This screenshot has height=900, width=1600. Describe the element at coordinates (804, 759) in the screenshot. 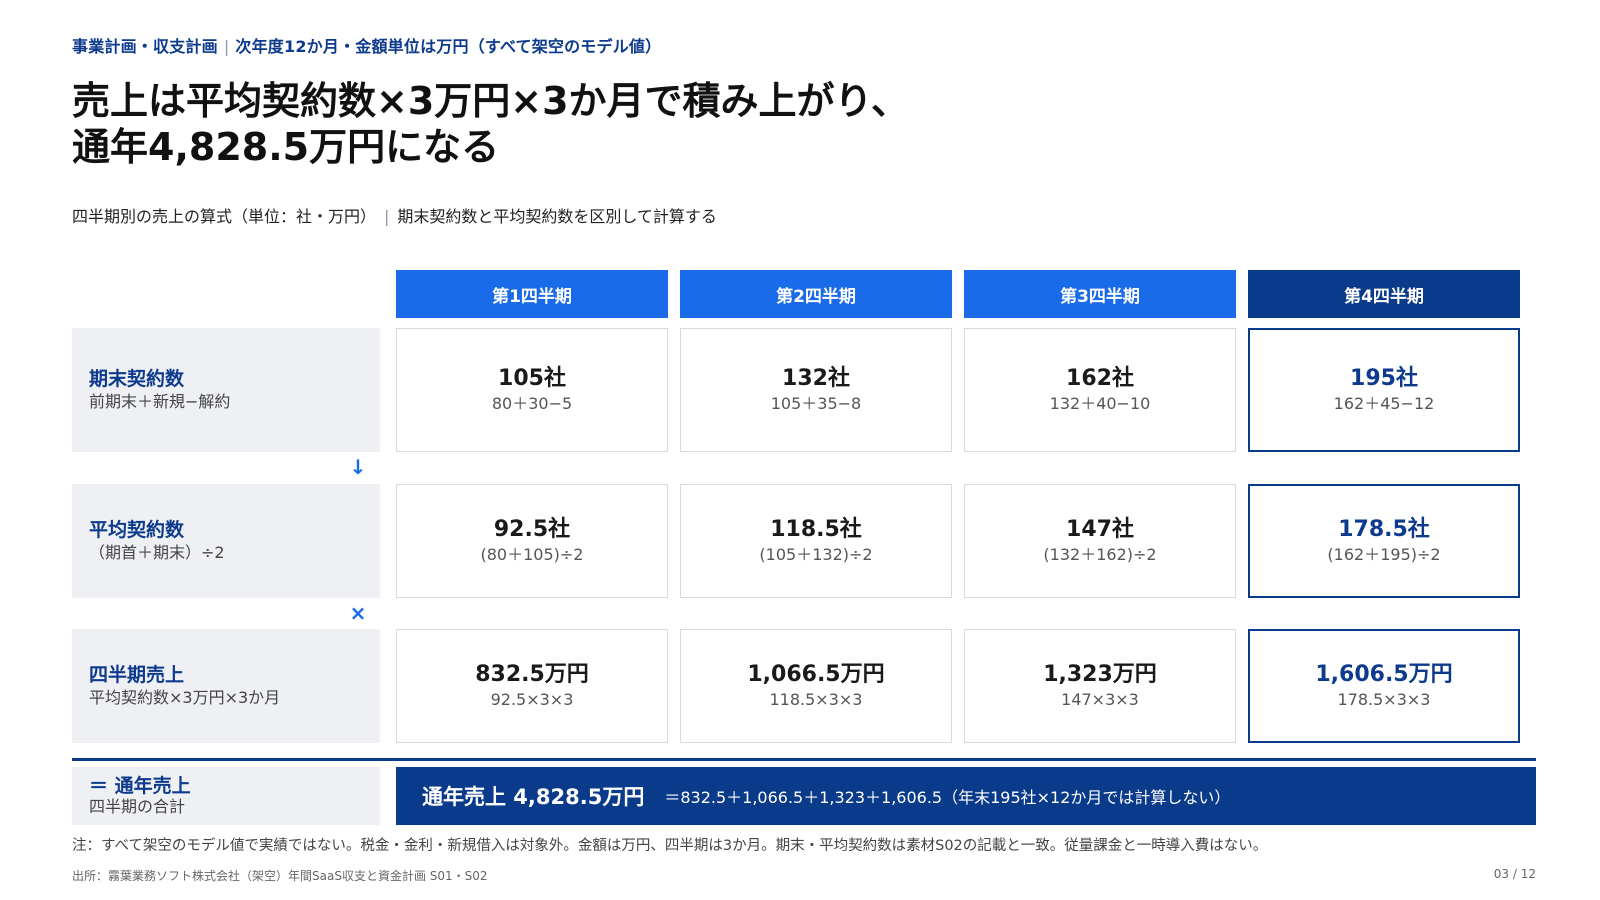

I see `total-divider` at that location.